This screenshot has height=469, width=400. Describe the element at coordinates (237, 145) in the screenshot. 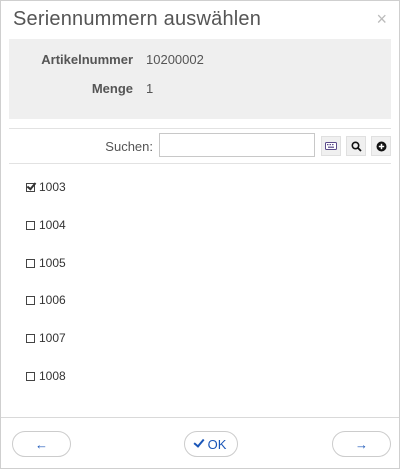

I see `search-input` at that location.